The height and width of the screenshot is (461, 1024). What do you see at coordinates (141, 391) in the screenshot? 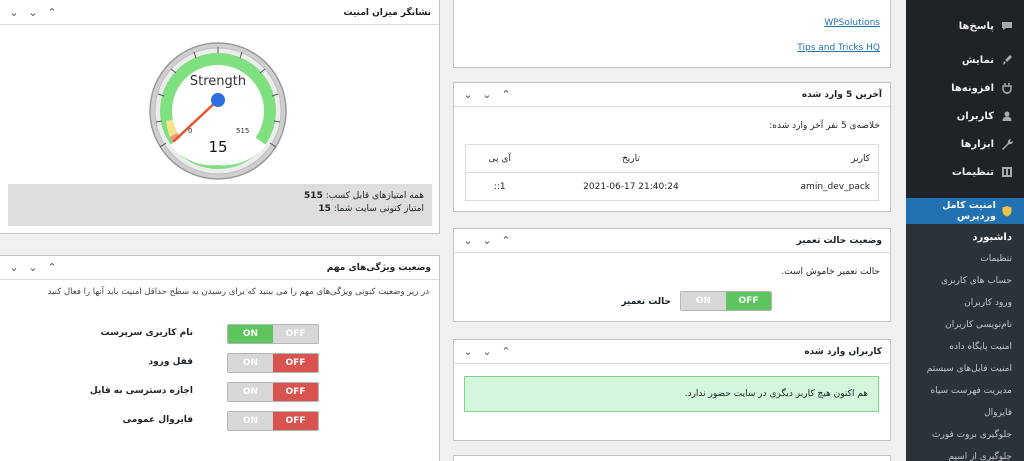
I see `feature-label: اجازه دسترسی به فایل` at bounding box center [141, 391].